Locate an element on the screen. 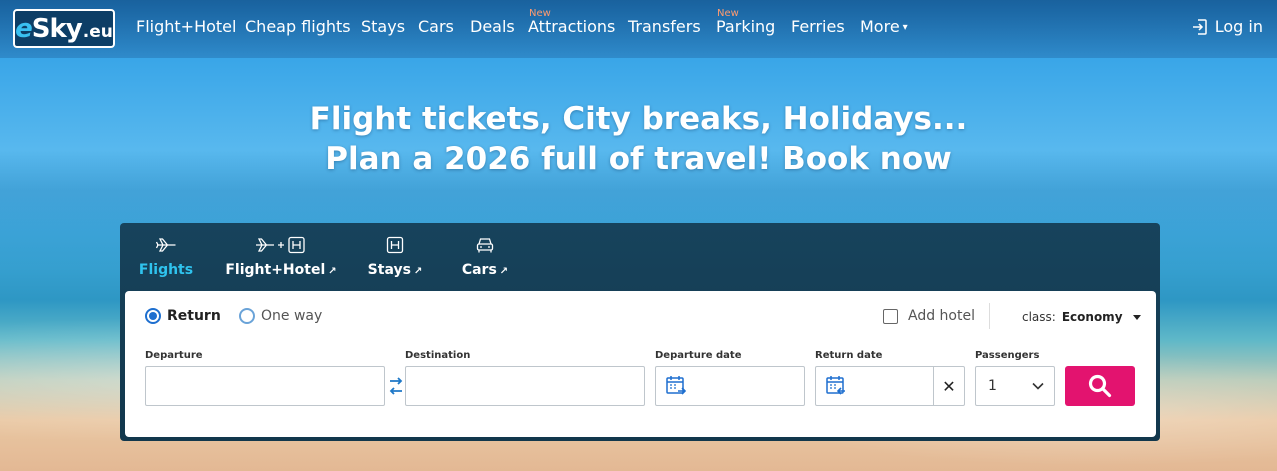 The height and width of the screenshot is (471, 1277). radio-unselected-icon is located at coordinates (247, 316).